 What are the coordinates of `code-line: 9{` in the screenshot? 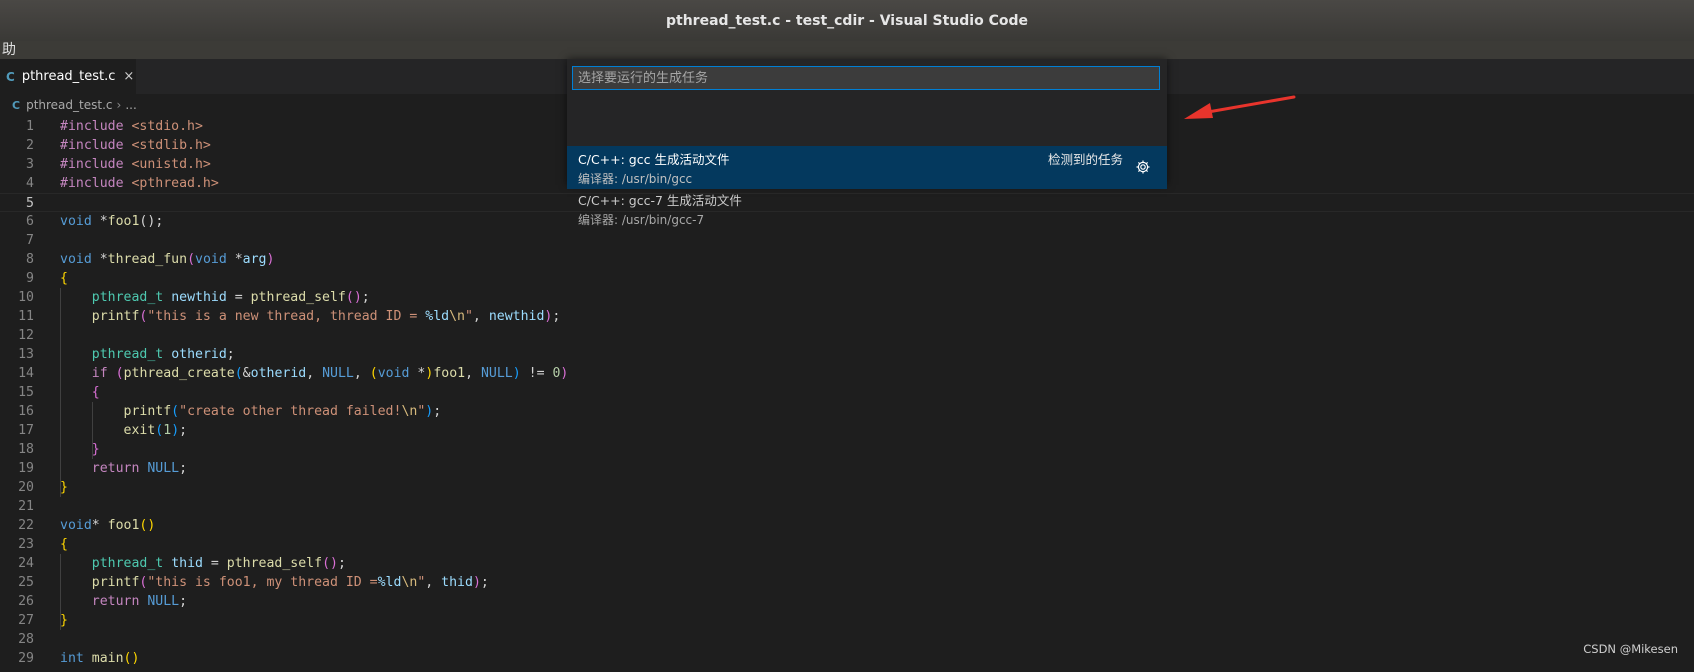 It's located at (847, 278).